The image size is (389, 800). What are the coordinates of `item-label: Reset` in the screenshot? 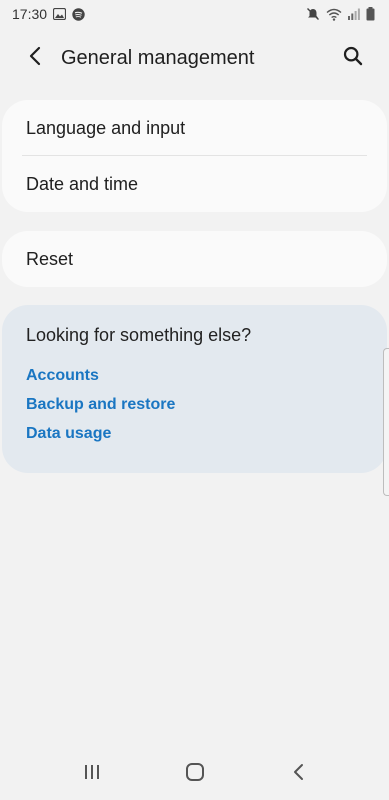 It's located at (50, 258).